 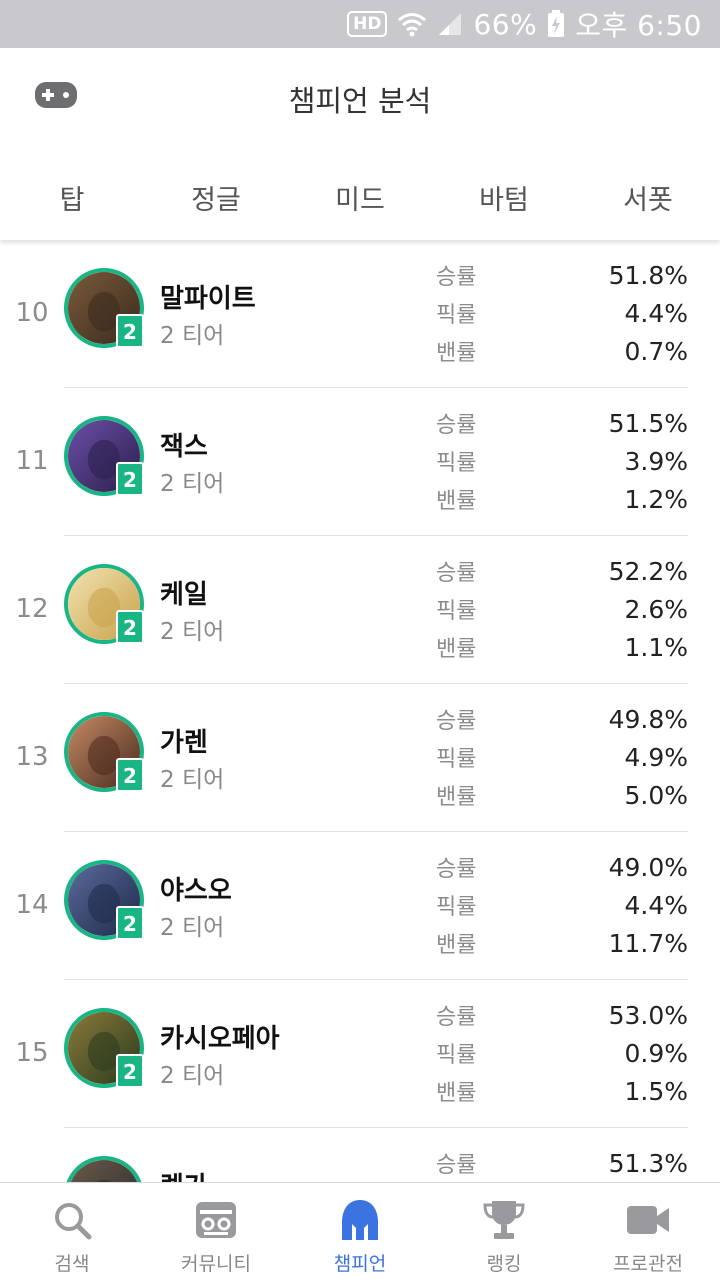 What do you see at coordinates (562, 499) in the screenshot?
I see `ban-rate: 밴률 1.2%` at bounding box center [562, 499].